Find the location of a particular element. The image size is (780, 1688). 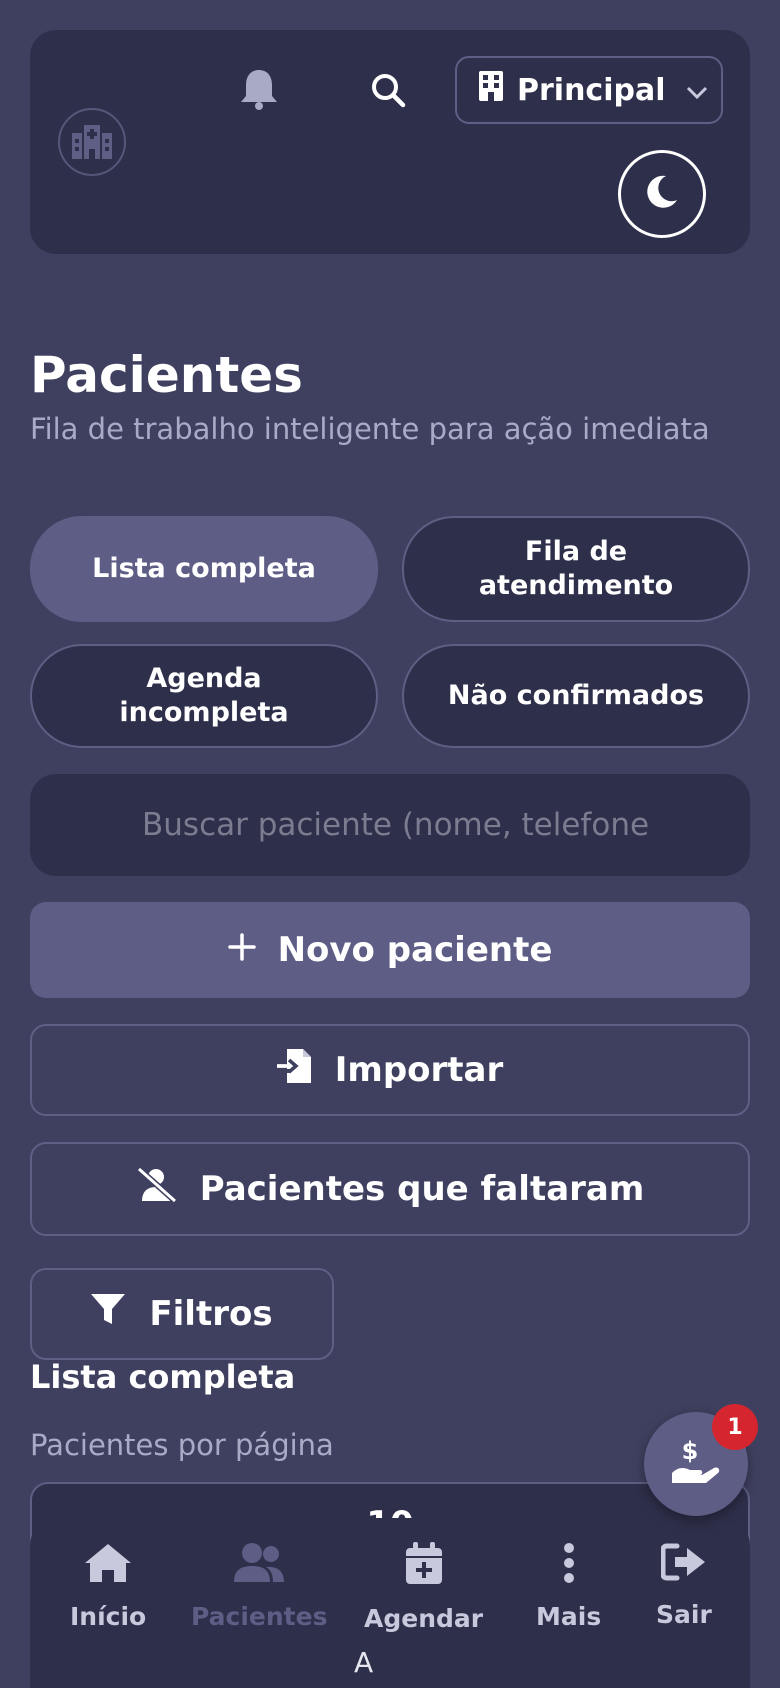

calendar-plus-icon is located at coordinates (424, 1567).